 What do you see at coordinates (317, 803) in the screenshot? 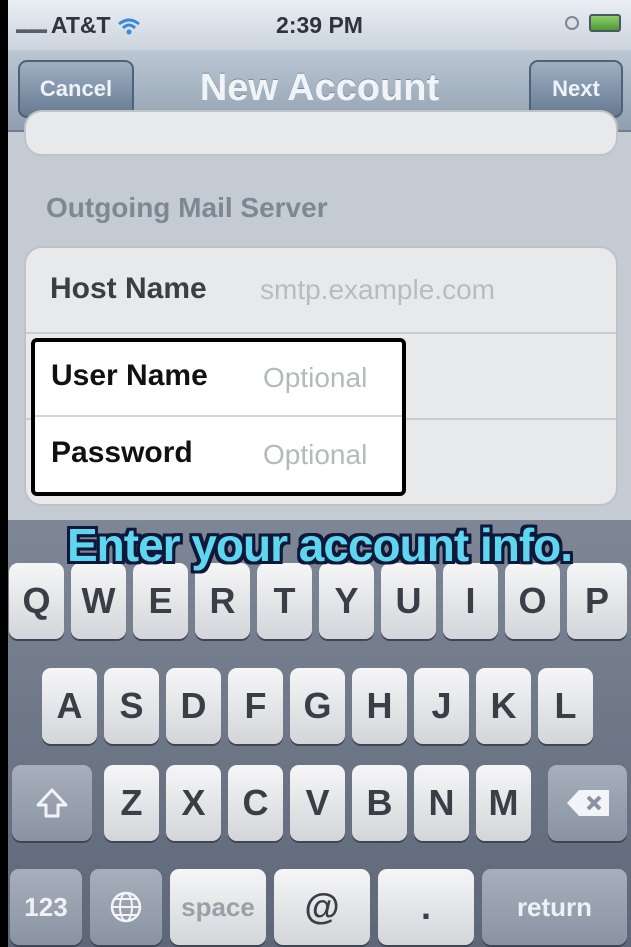
I see `key-v: V` at bounding box center [317, 803].